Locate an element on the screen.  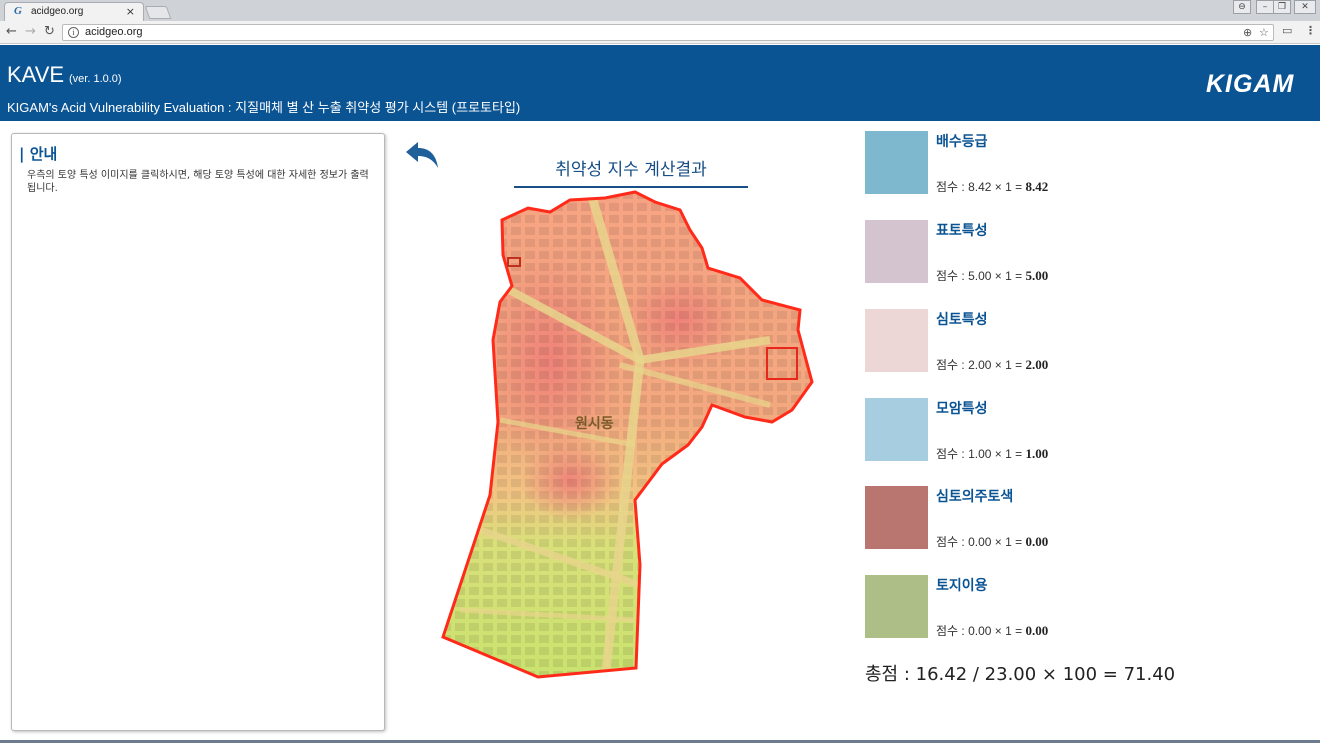
info-icon: i is located at coordinates (73, 32).